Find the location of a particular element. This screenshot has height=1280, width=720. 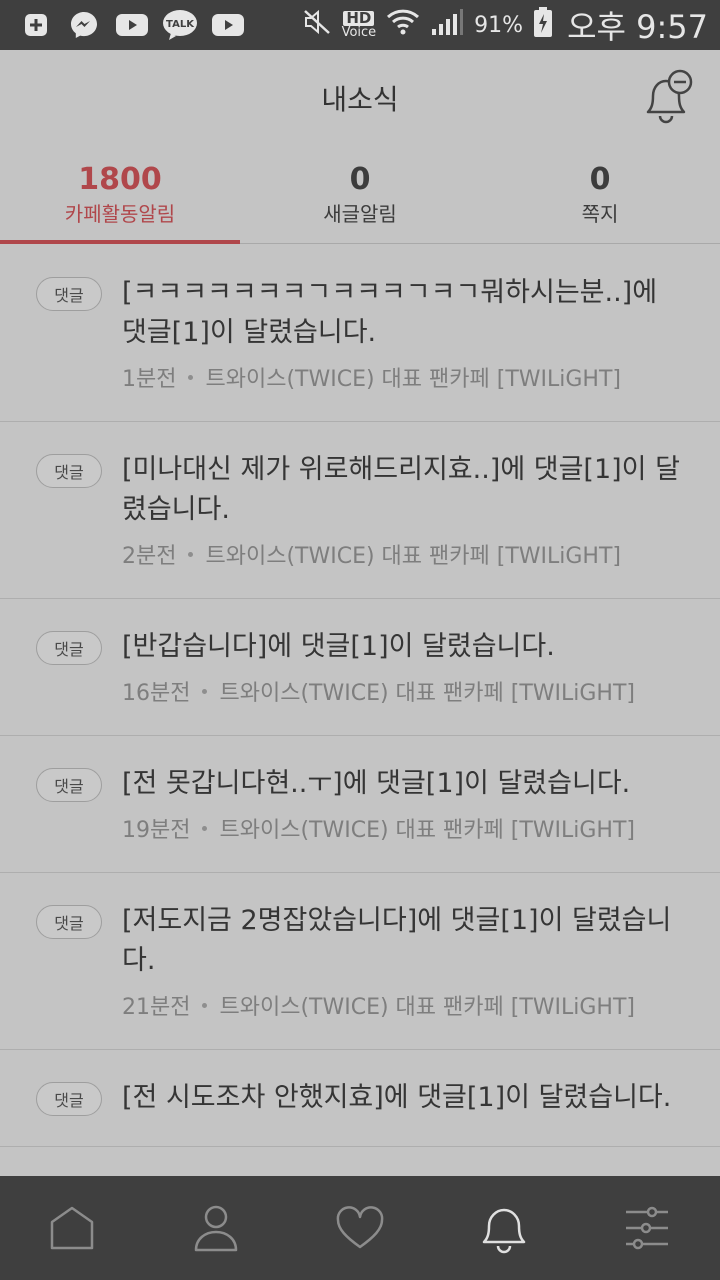

page-title: 내소식 is located at coordinates (360, 99).